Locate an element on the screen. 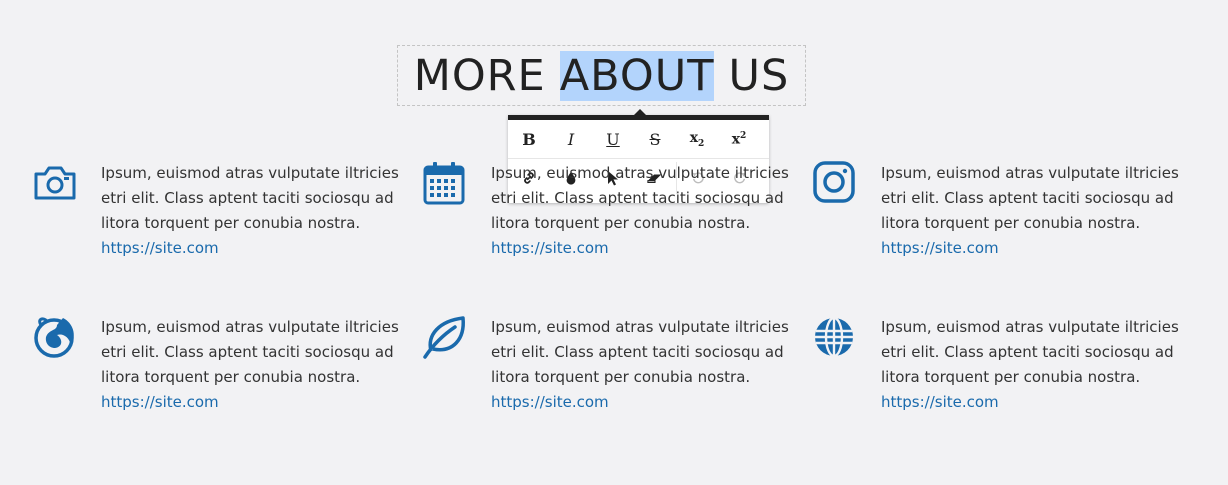 The width and height of the screenshot is (1228, 485). italic-icon: I is located at coordinates (571, 139).